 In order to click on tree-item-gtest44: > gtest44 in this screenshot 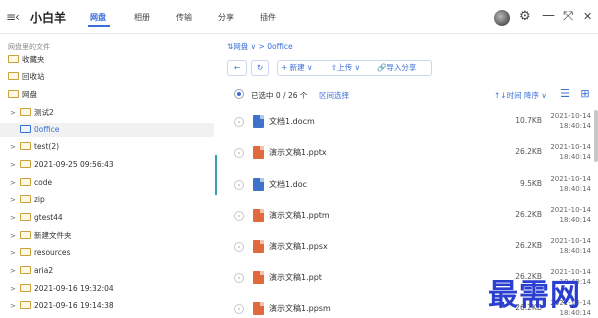, I will do `click(112, 218)`.